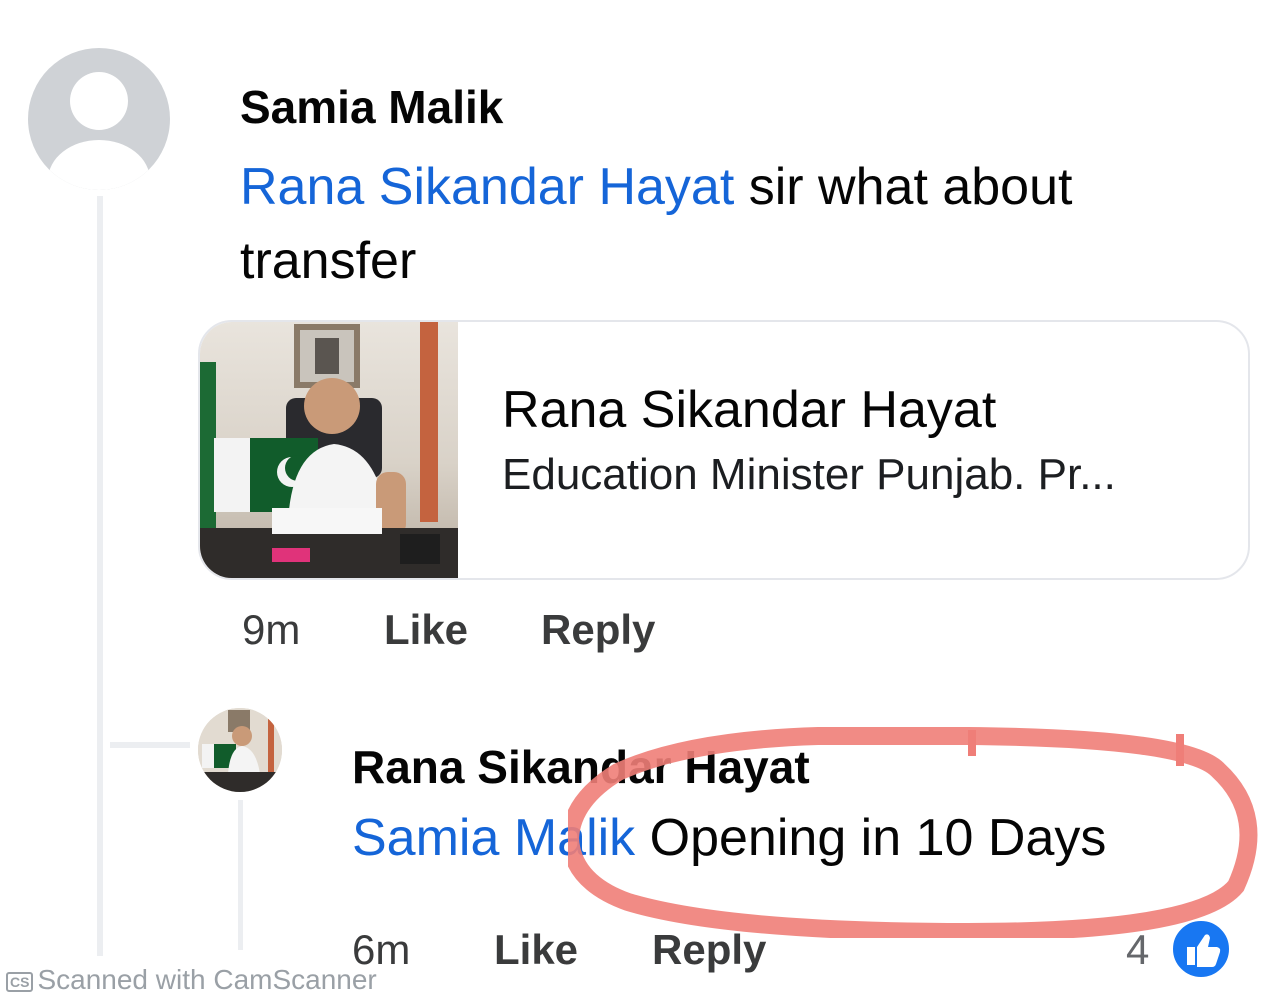 The image size is (1280, 1003). I want to click on thread-line-branch, so click(150, 745).